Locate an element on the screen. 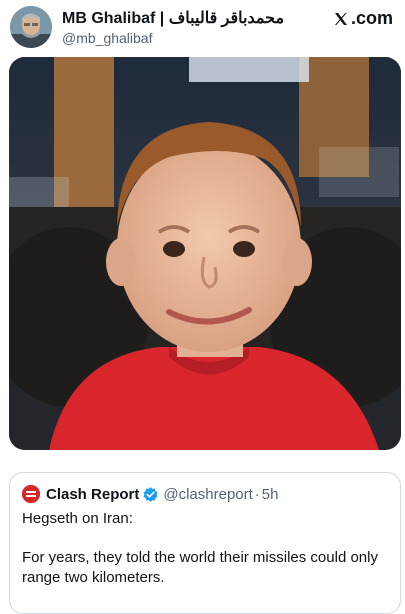 This screenshot has width=405, height=614. quoted-post-text-line1: Hegseth on Iran: is located at coordinates (77, 518).